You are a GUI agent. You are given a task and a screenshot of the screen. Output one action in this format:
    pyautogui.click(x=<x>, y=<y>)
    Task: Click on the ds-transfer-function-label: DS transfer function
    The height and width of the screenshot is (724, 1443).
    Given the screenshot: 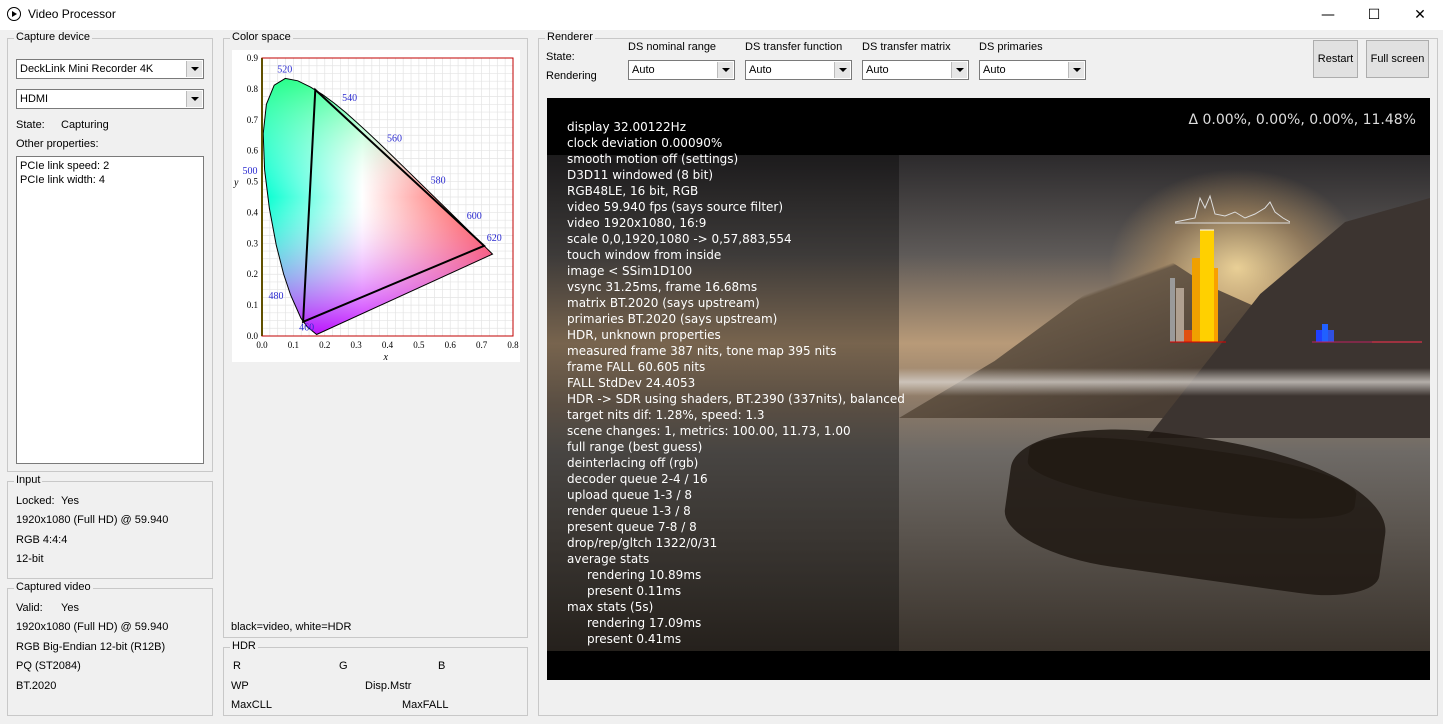 What is the action you would take?
    pyautogui.click(x=794, y=47)
    